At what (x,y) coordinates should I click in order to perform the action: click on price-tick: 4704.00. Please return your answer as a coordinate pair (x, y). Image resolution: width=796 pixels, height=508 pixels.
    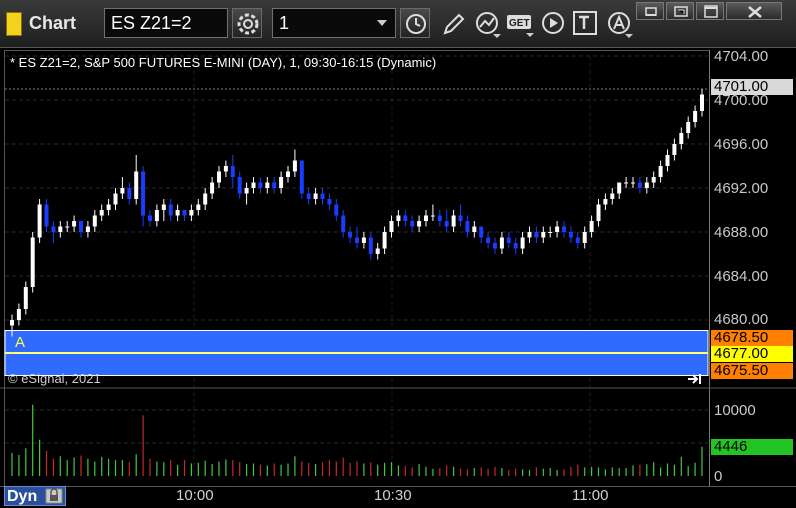
    Looking at the image, I should click on (741, 56).